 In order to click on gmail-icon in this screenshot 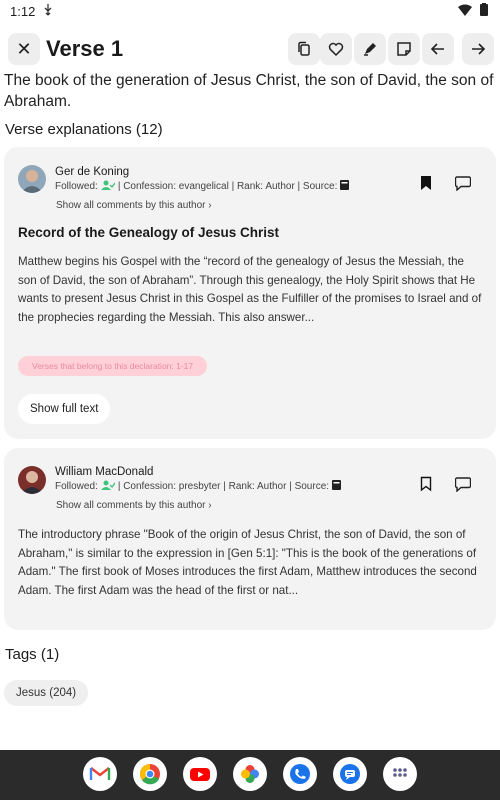, I will do `click(100, 774)`.